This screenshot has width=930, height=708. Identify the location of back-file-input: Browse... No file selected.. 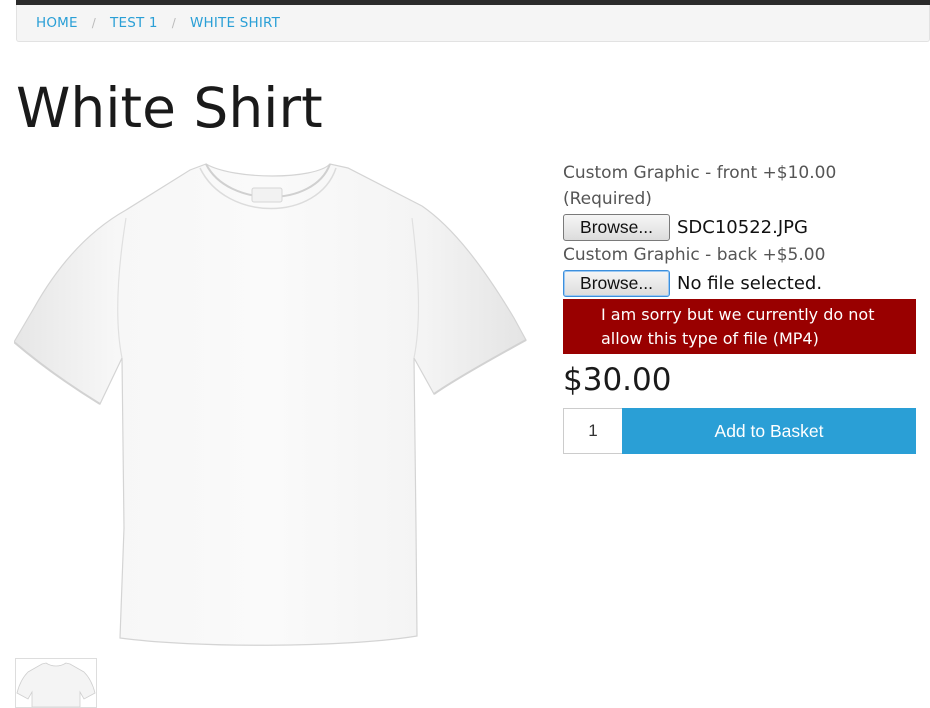
(739, 283).